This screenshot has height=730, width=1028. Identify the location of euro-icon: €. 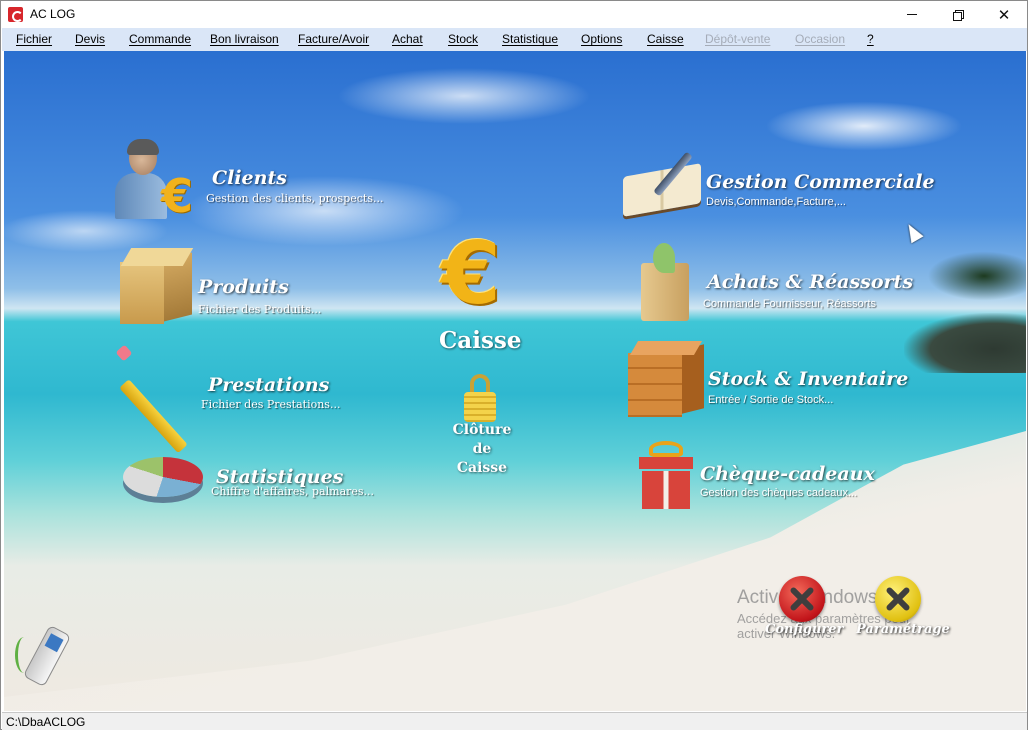
(177, 196).